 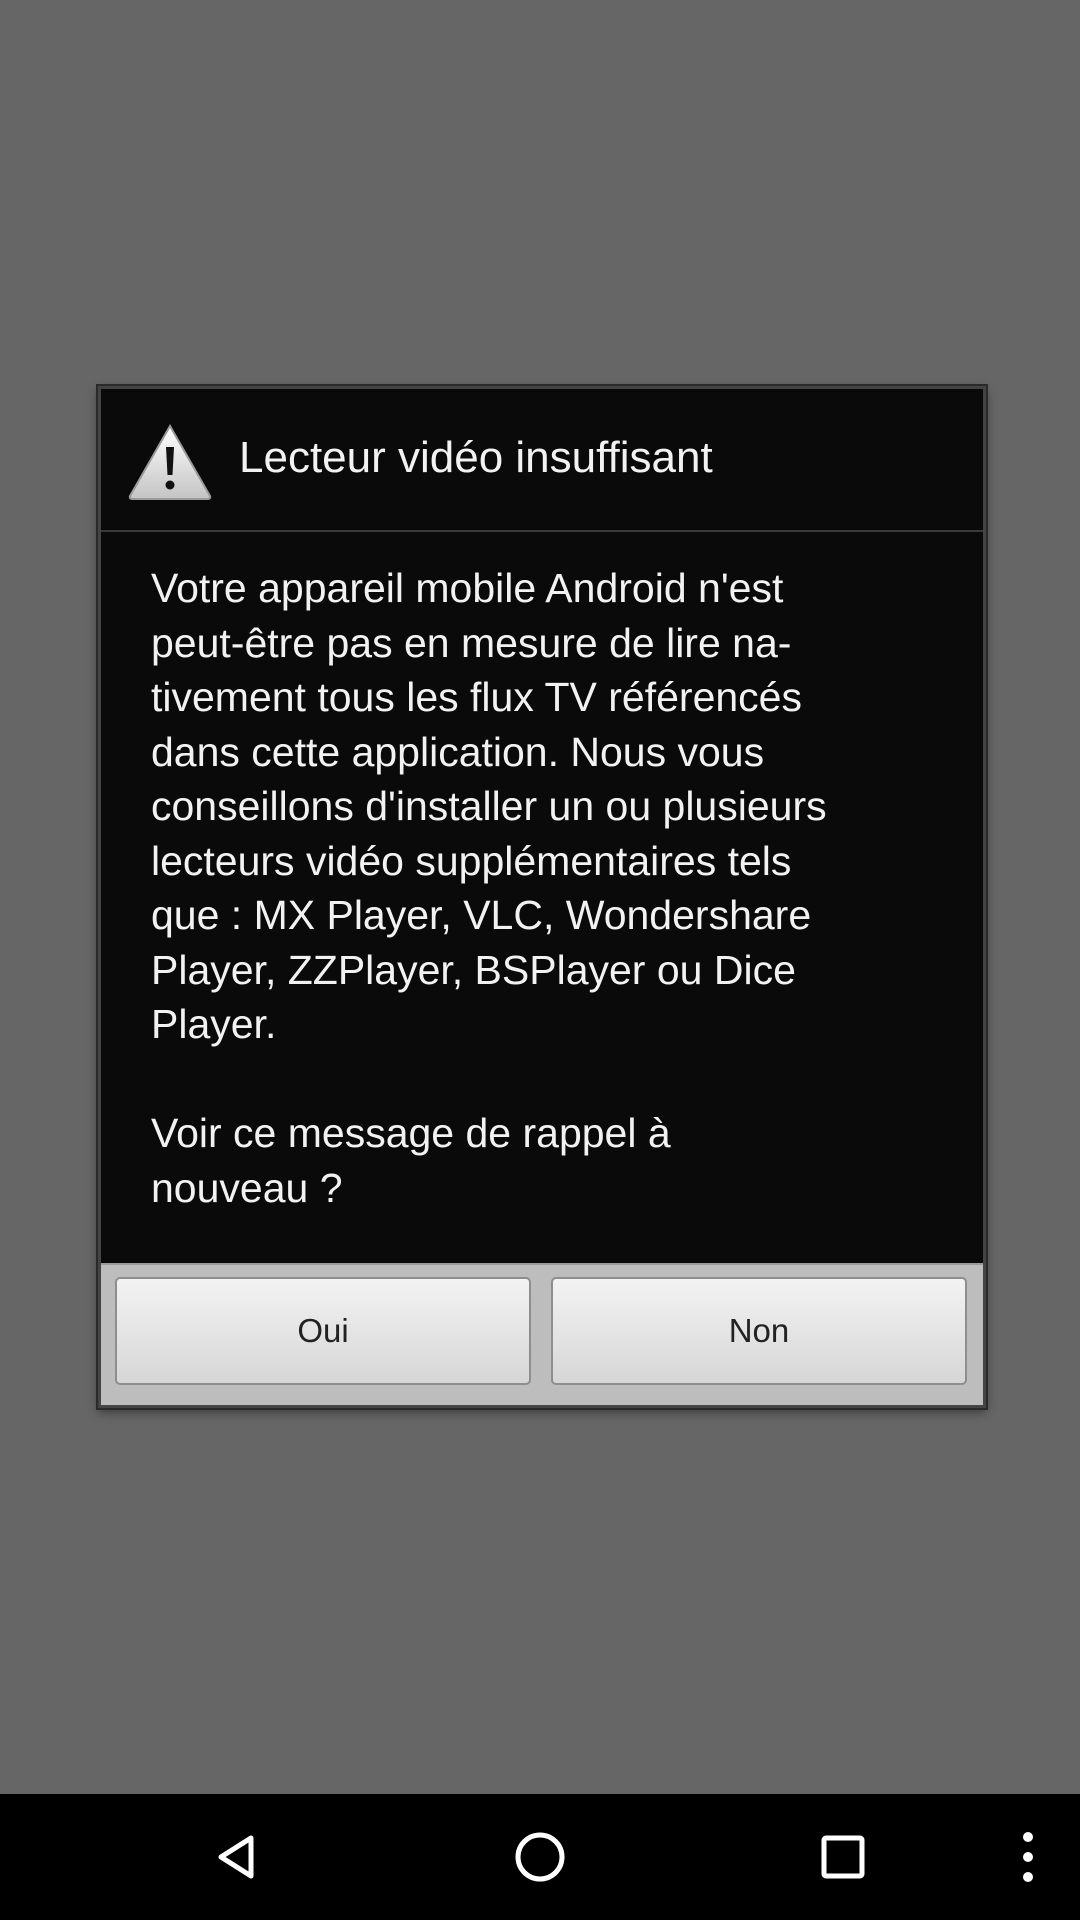 I want to click on question-line: Voir ce message de rappel à, so click(x=411, y=1133).